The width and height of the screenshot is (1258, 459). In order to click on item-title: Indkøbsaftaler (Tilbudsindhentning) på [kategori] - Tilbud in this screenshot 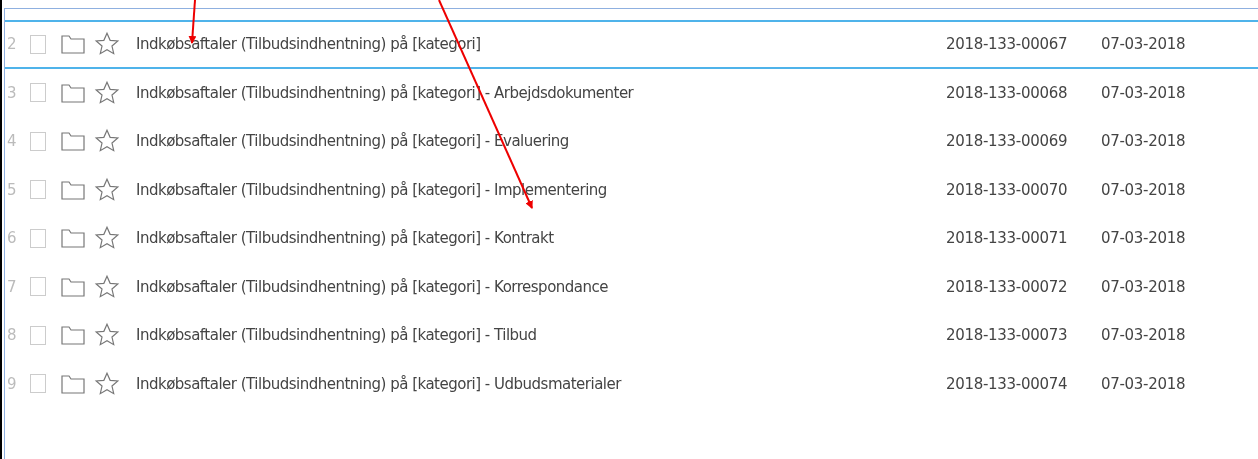, I will do `click(337, 335)`.